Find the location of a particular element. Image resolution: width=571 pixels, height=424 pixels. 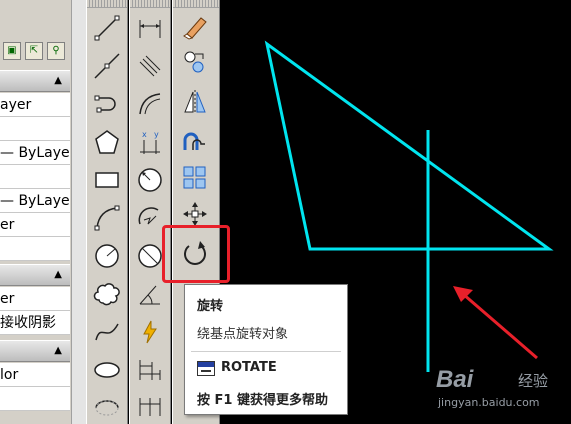

properties-scrollbar is located at coordinates (78, 212).